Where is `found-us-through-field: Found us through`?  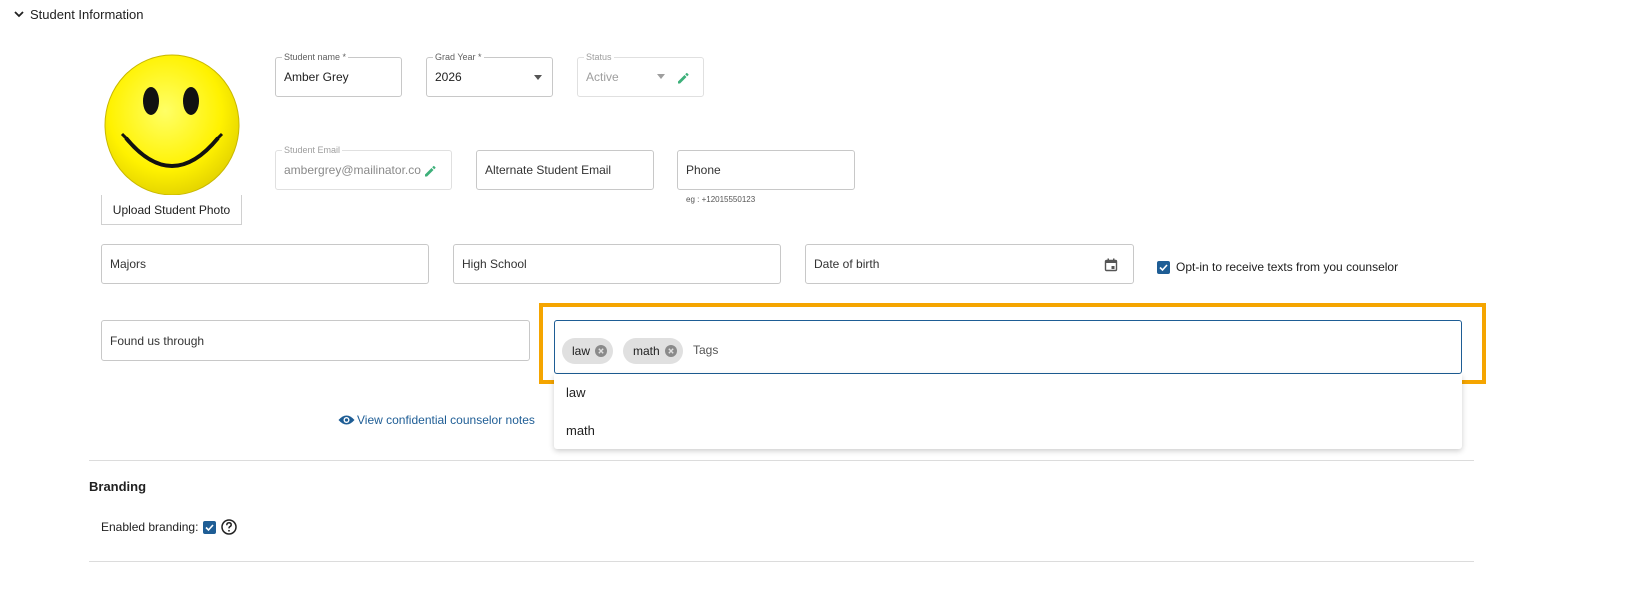
found-us-through-field: Found us through is located at coordinates (315, 340).